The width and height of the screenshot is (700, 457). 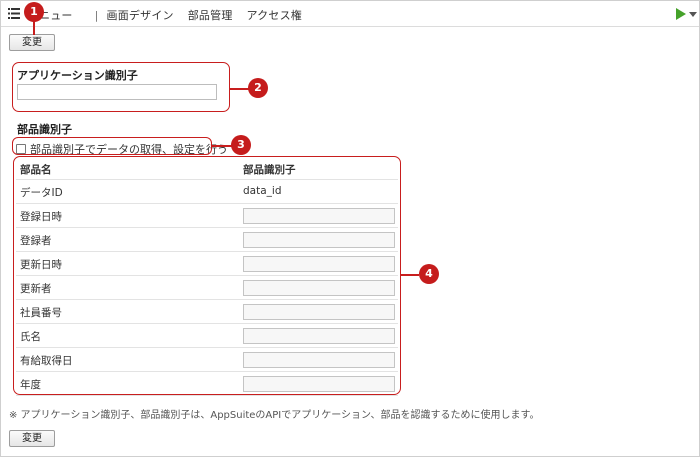 I want to click on parts-identifier-label: 部品識別子, so click(x=44, y=129).